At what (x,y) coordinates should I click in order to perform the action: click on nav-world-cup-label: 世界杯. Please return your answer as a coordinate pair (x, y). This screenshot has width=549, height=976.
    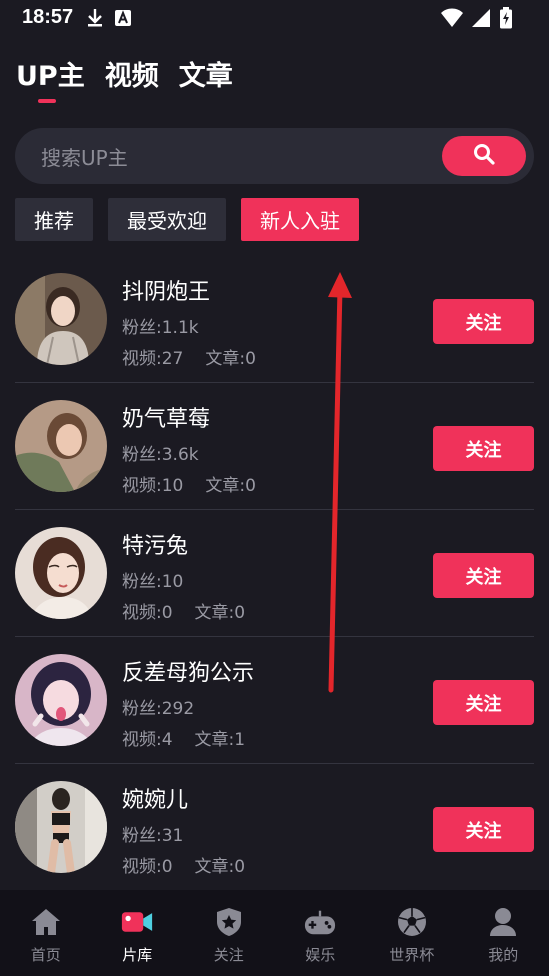
    Looking at the image, I should click on (412, 955).